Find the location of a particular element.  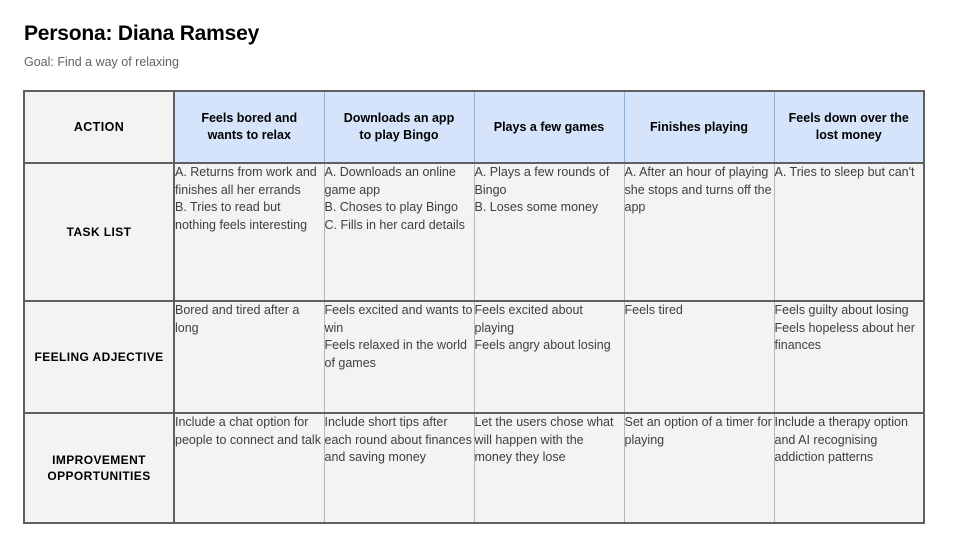

row-header-improvement-opportunities: IMPROVEMENT OPPORTUNITIES is located at coordinates (99, 468).